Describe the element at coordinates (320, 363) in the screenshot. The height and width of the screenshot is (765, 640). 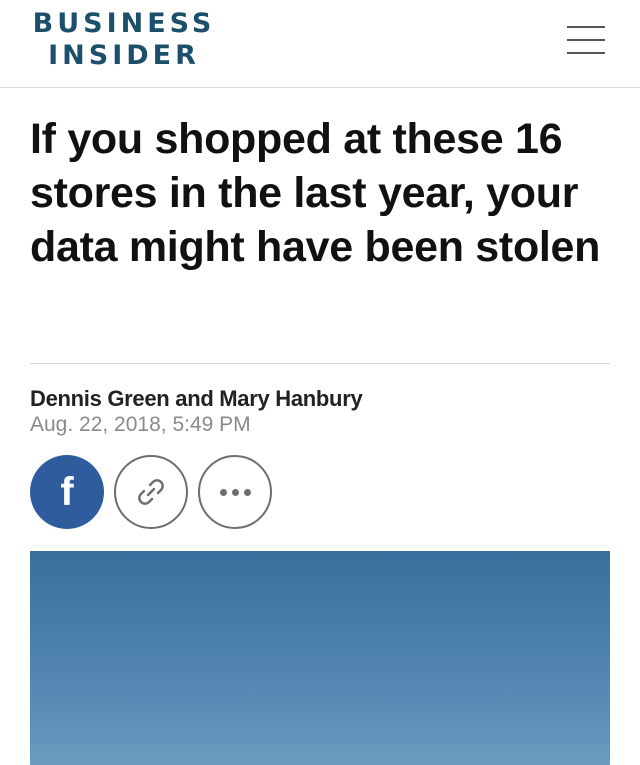
I see `headline-divider` at that location.